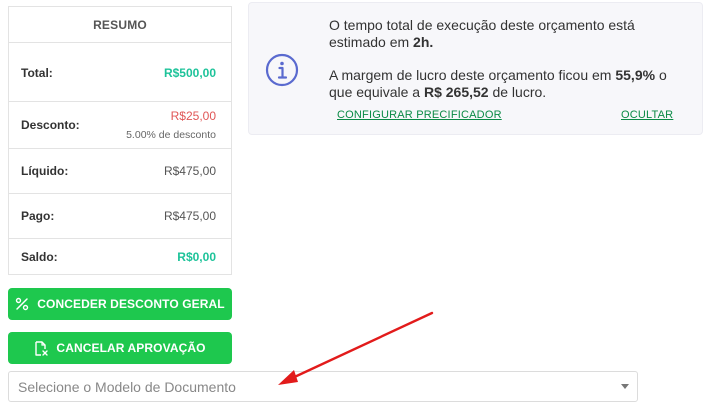 Image resolution: width=713 pixels, height=407 pixels. I want to click on summary-row-total: Total: R$500,00, so click(120, 73).